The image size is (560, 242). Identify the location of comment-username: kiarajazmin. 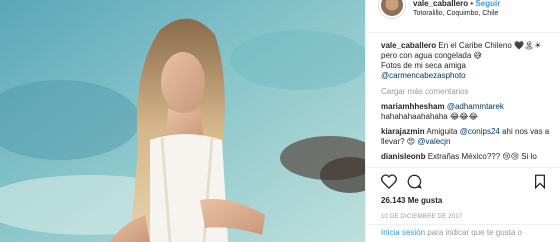
(403, 131).